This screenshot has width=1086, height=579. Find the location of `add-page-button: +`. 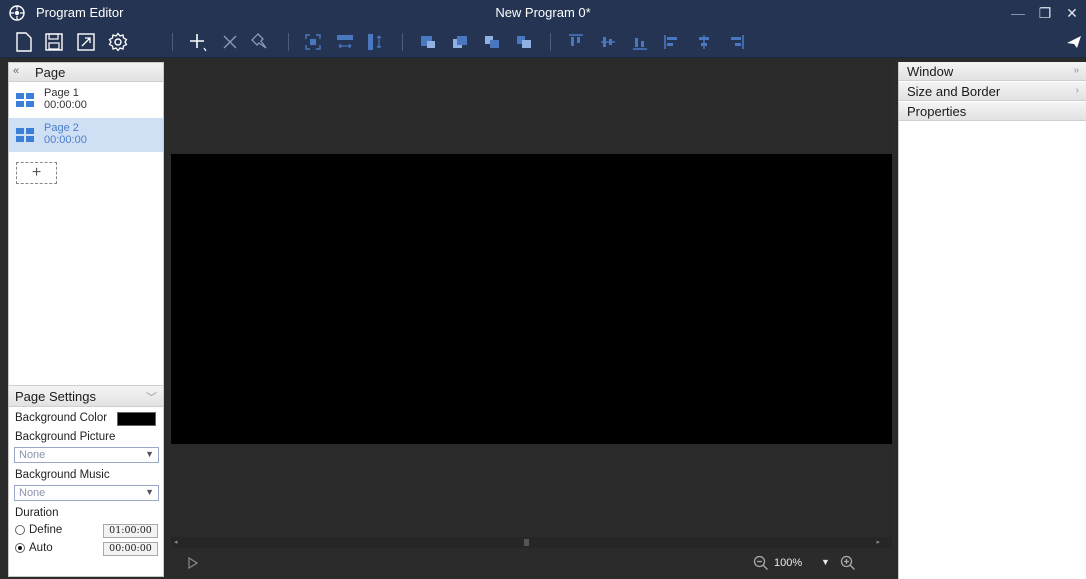

add-page-button: + is located at coordinates (36, 173).